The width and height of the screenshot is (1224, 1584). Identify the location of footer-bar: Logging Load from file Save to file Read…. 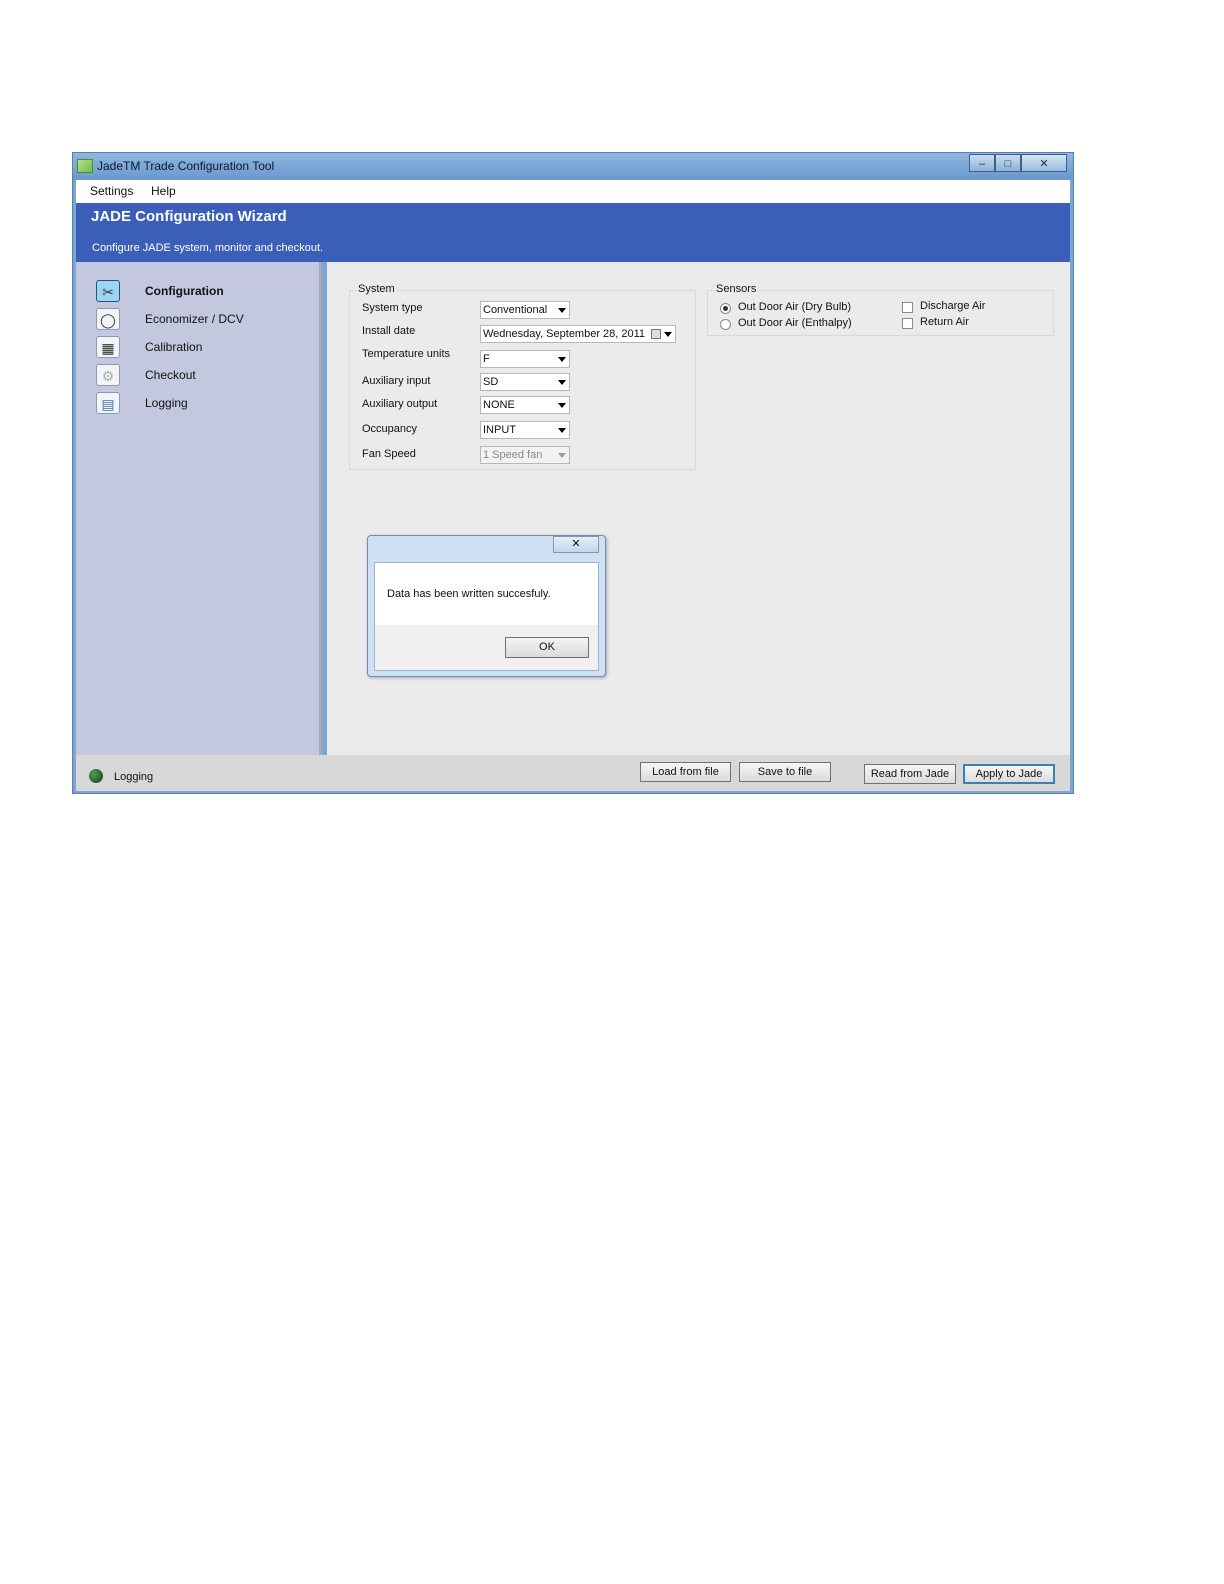
(573, 773).